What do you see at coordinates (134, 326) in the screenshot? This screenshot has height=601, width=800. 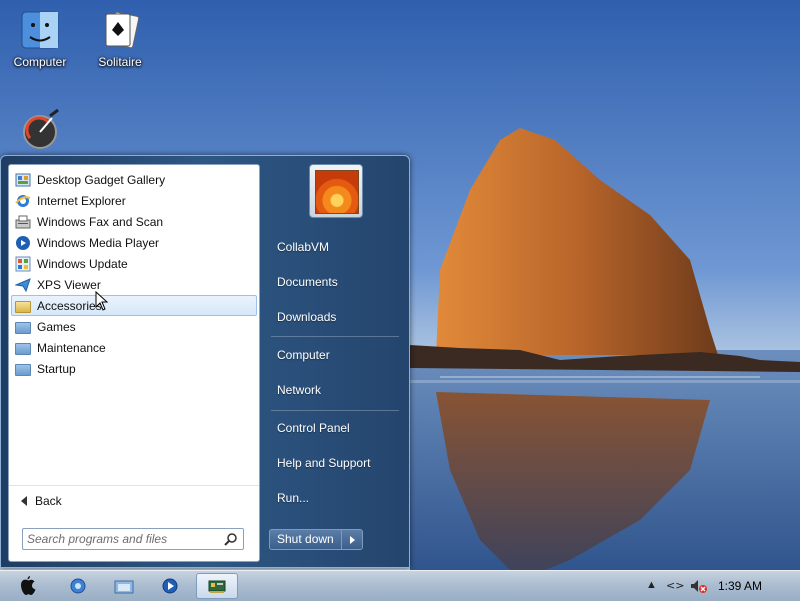 I see `program-item-games: Games` at bounding box center [134, 326].